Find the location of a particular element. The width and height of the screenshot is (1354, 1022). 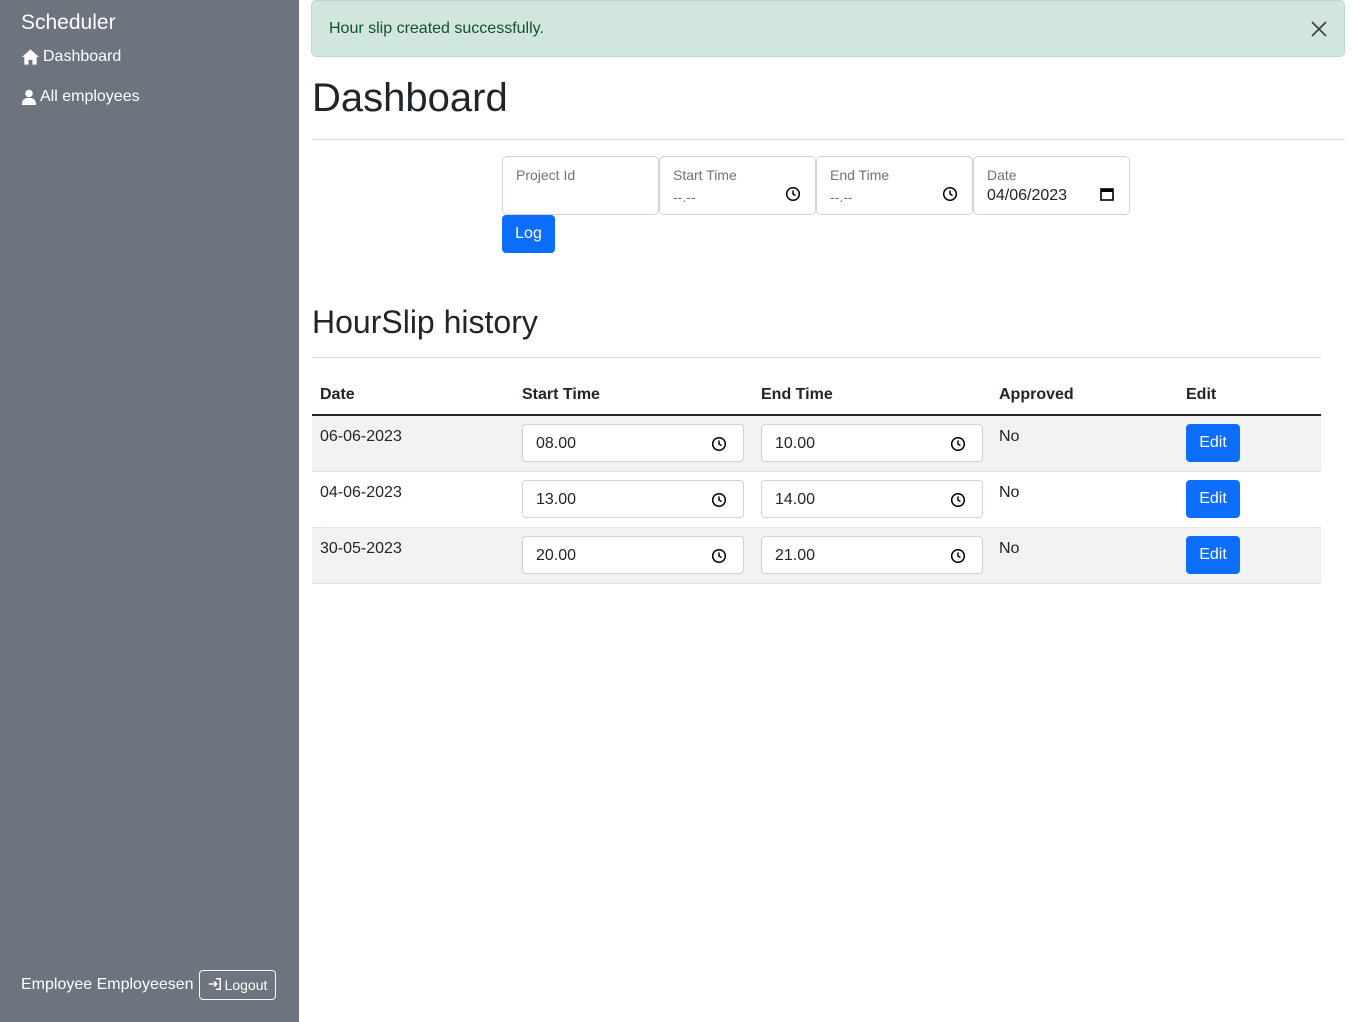

end-time-input: 14.00 is located at coordinates (872, 499).